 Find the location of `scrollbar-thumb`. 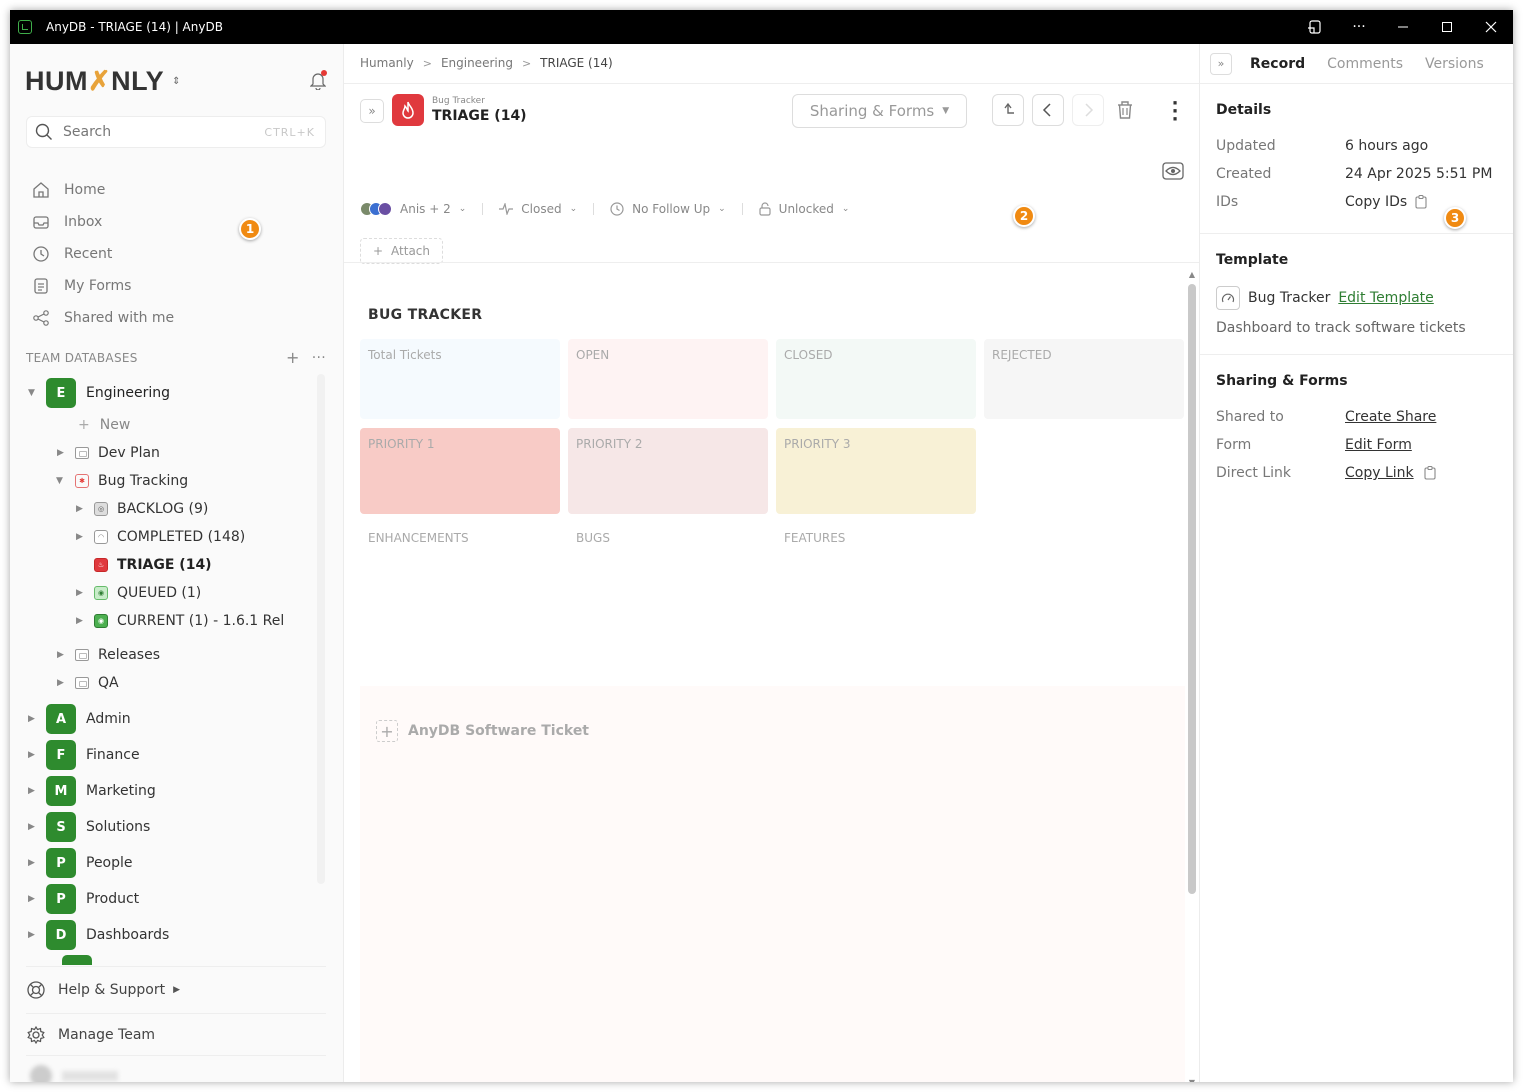

scrollbar-thumb is located at coordinates (1192, 589).